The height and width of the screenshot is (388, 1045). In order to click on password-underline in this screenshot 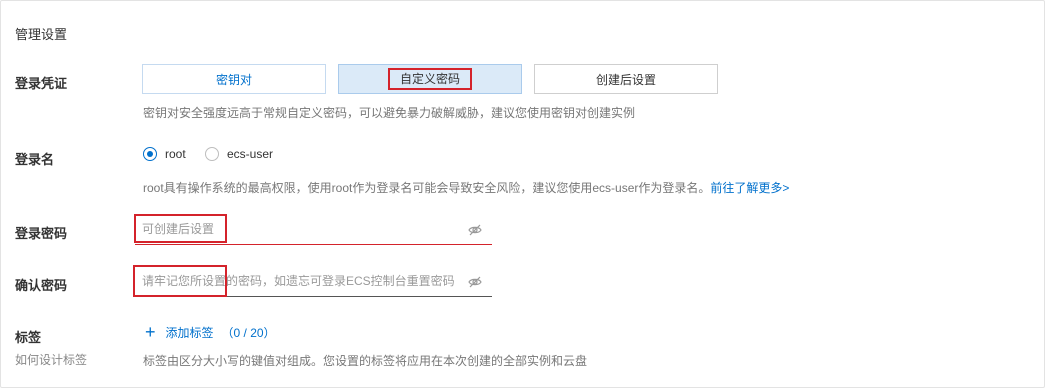, I will do `click(313, 244)`.